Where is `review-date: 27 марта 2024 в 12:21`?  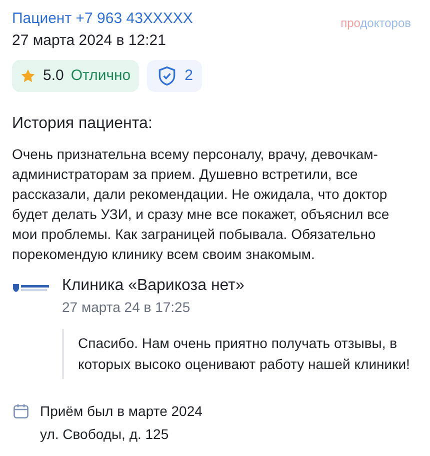
review-date: 27 марта 2024 в 12:21 is located at coordinates (89, 41).